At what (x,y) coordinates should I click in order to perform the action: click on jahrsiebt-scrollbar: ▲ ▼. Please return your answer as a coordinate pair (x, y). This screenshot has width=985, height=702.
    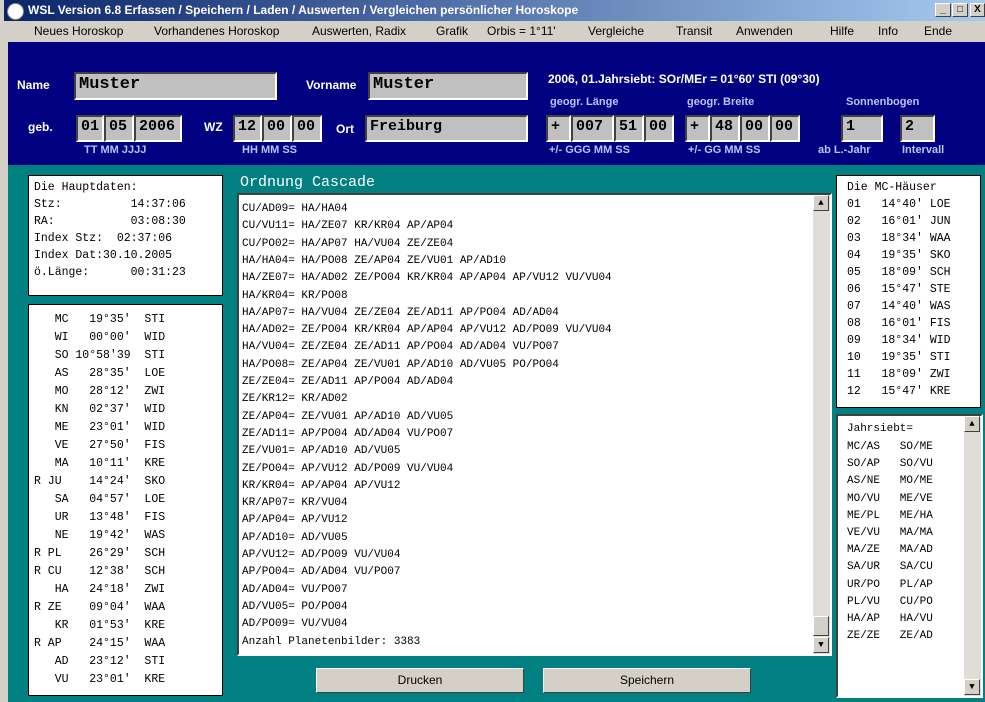
    Looking at the image, I should click on (972, 556).